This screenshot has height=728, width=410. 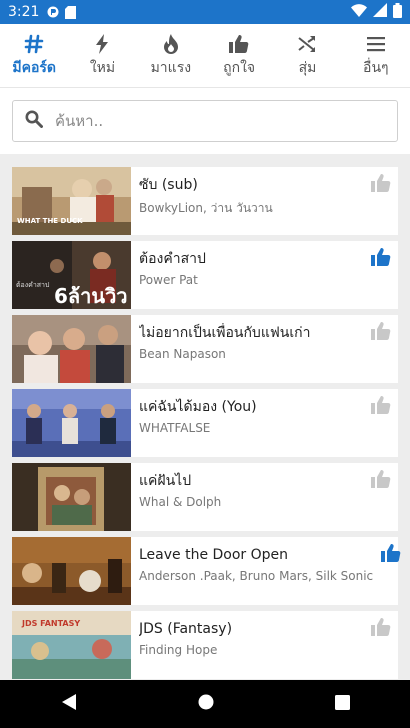 I want to click on system-nav-bar, so click(x=205, y=704).